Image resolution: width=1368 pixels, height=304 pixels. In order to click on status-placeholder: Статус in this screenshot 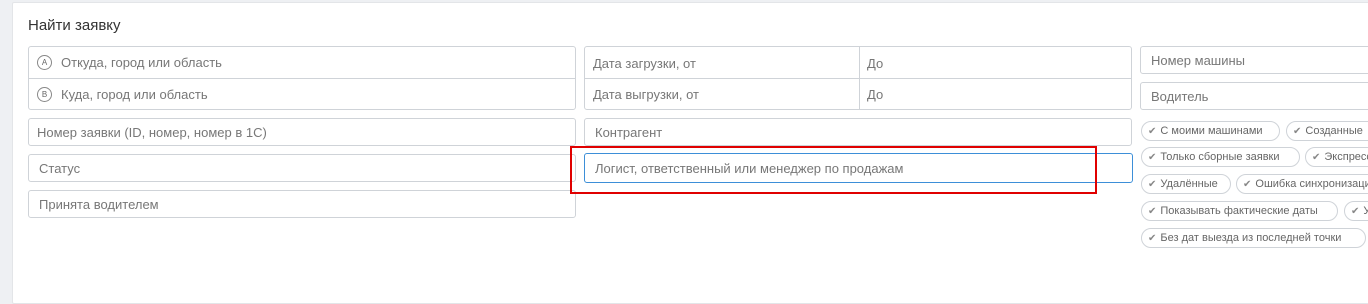, I will do `click(60, 168)`.